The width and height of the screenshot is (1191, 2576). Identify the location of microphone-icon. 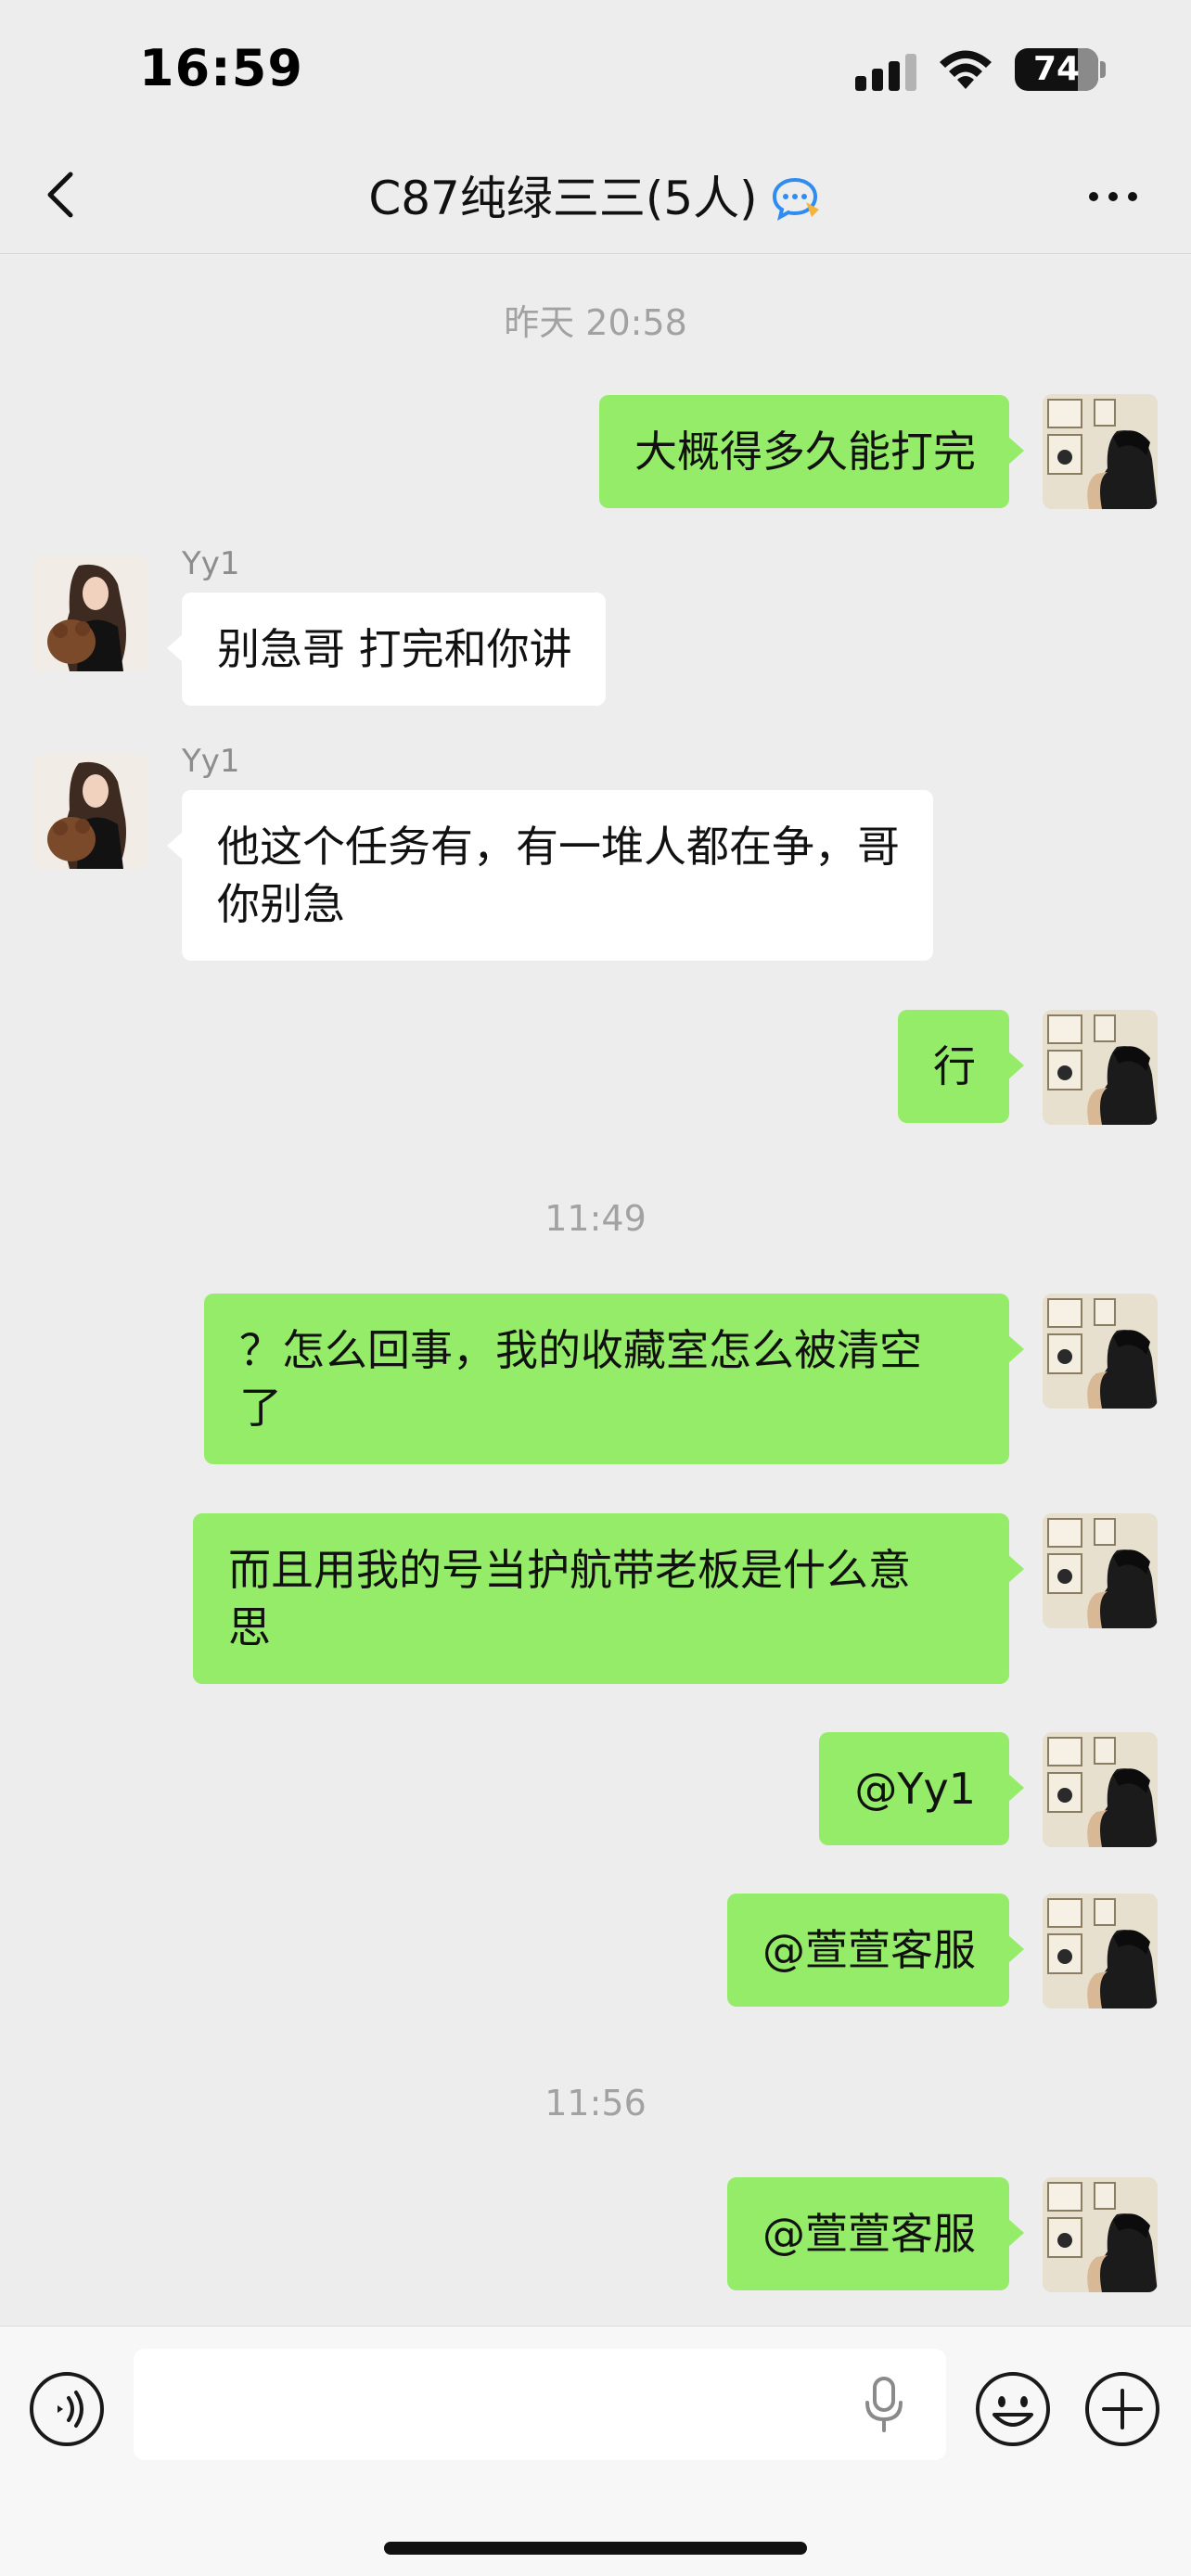
(884, 2405).